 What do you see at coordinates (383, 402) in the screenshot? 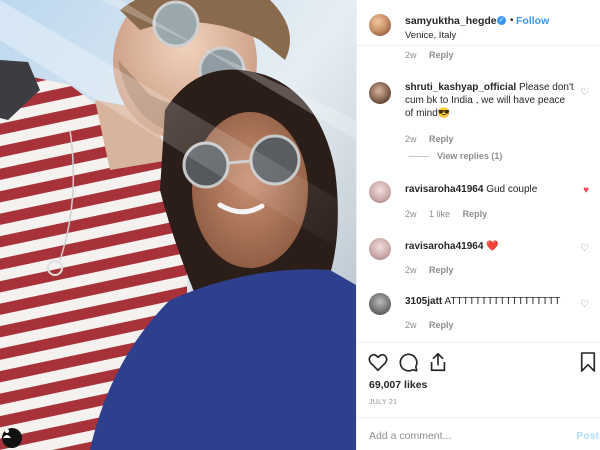
I see `post-date: JULY 21` at bounding box center [383, 402].